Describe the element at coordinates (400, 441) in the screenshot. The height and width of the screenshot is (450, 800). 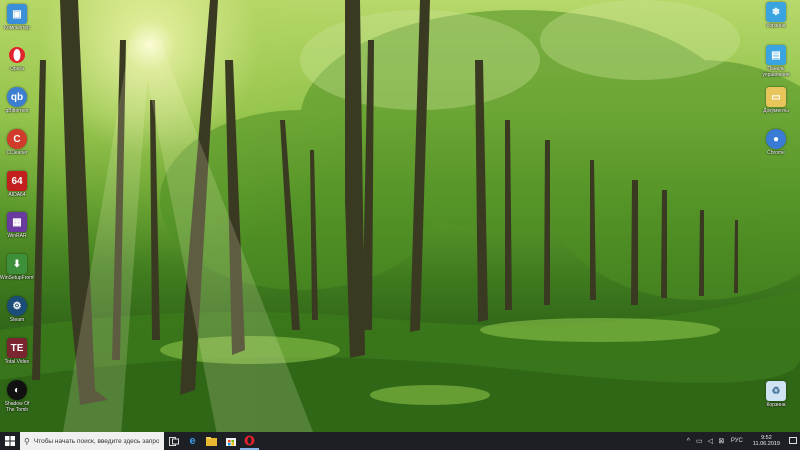
I see `taskbar: ⚲ e ^ ▭ ◁ ⊠ РУС` at that location.